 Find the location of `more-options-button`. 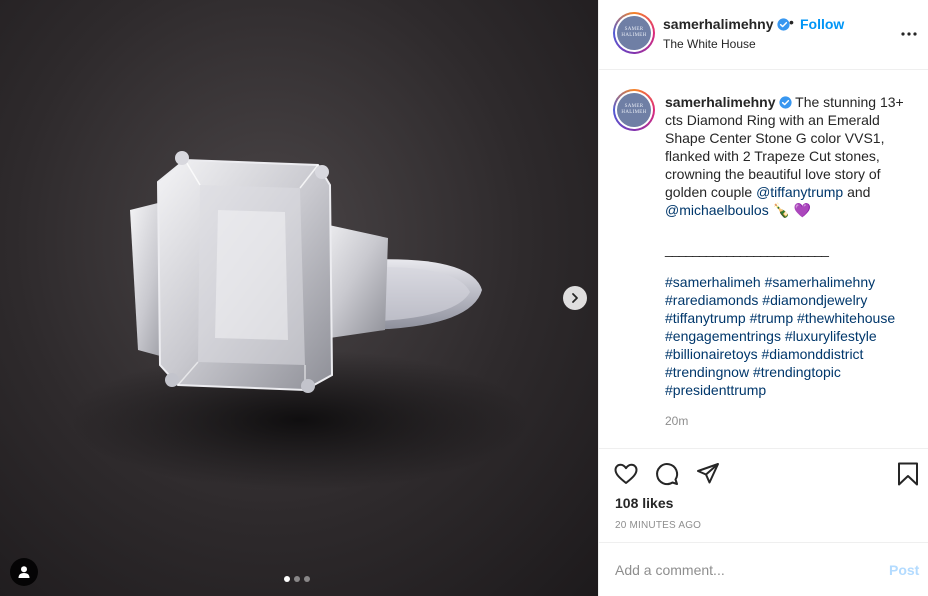

more-options-button is located at coordinates (909, 34).